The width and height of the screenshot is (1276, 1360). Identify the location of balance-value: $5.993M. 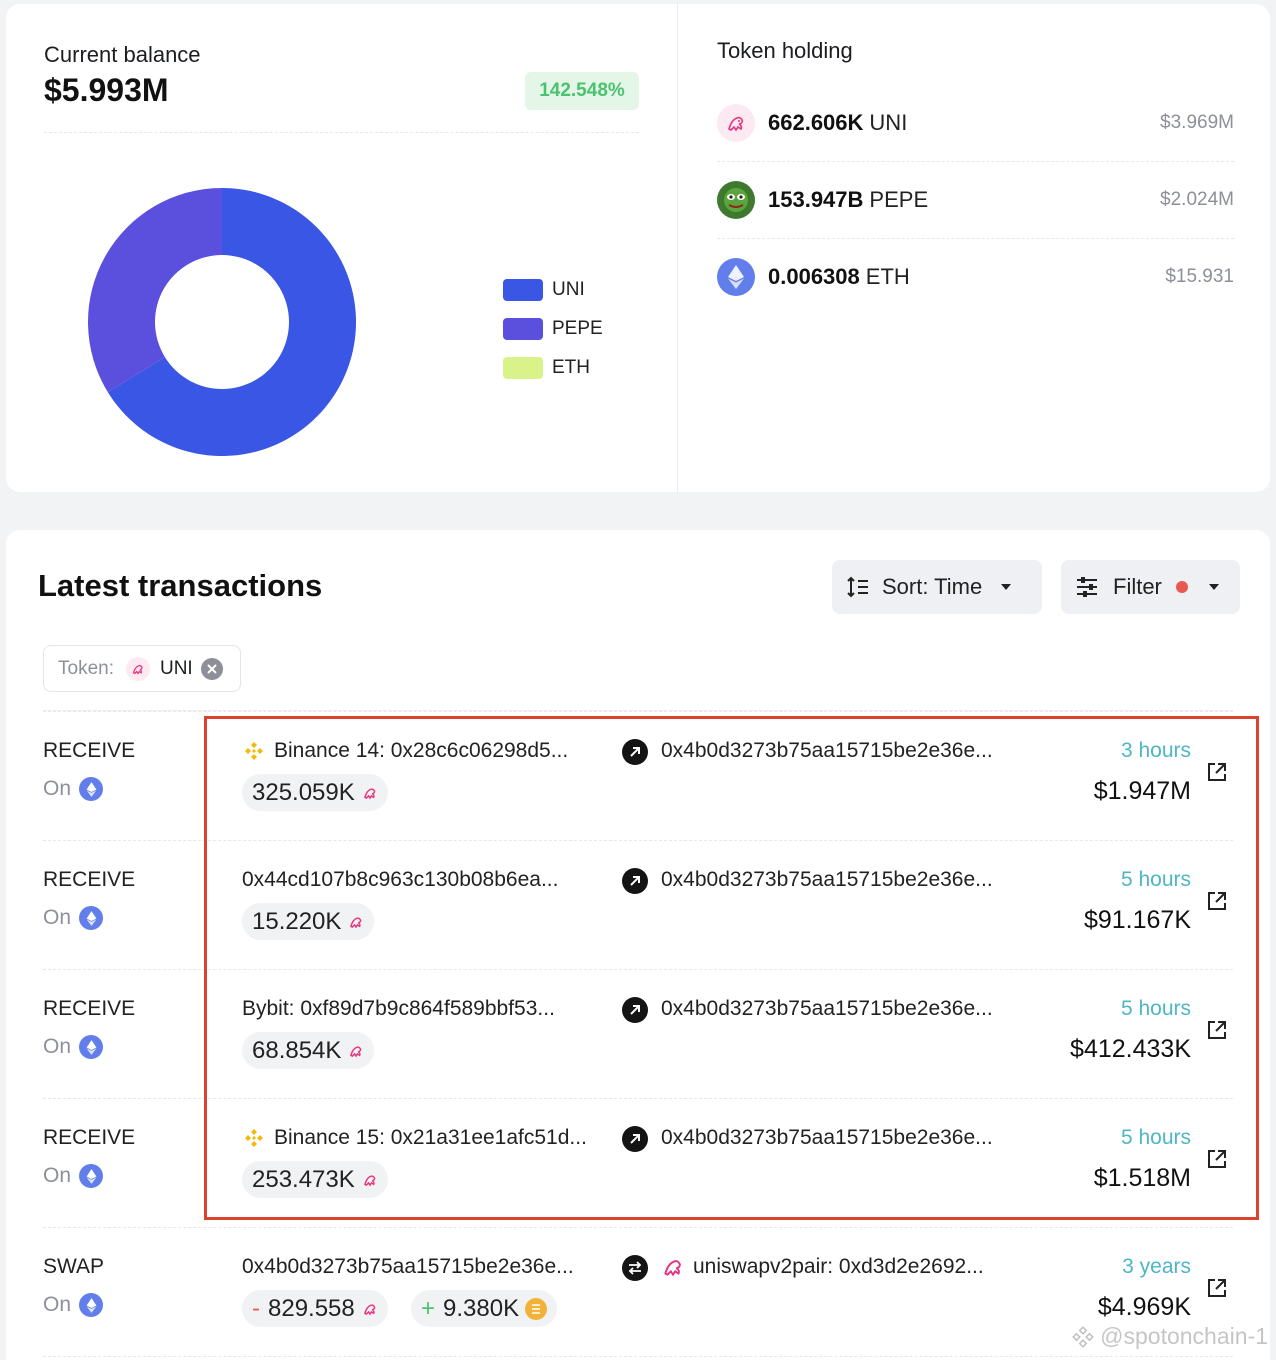
(106, 90).